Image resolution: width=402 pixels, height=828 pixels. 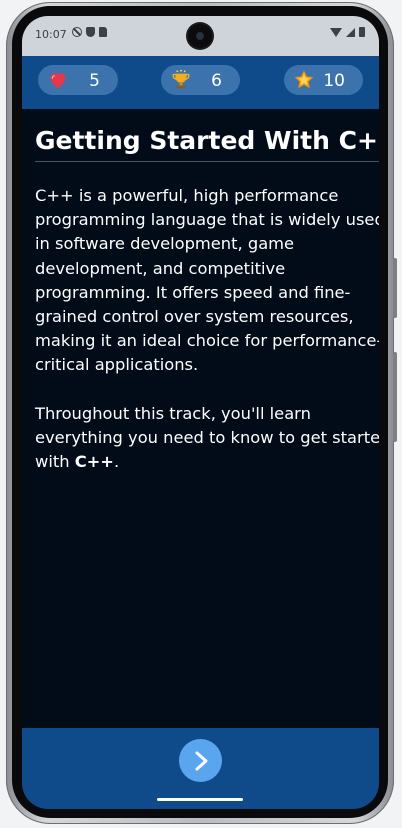 What do you see at coordinates (94, 81) in the screenshot?
I see `lives-count: 5` at bounding box center [94, 81].